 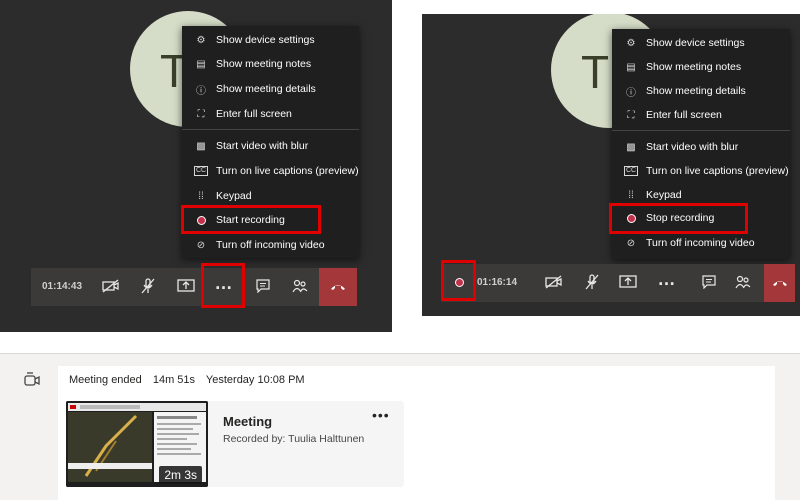 What do you see at coordinates (174, 380) in the screenshot?
I see `meeting-duration: 14m 51s` at bounding box center [174, 380].